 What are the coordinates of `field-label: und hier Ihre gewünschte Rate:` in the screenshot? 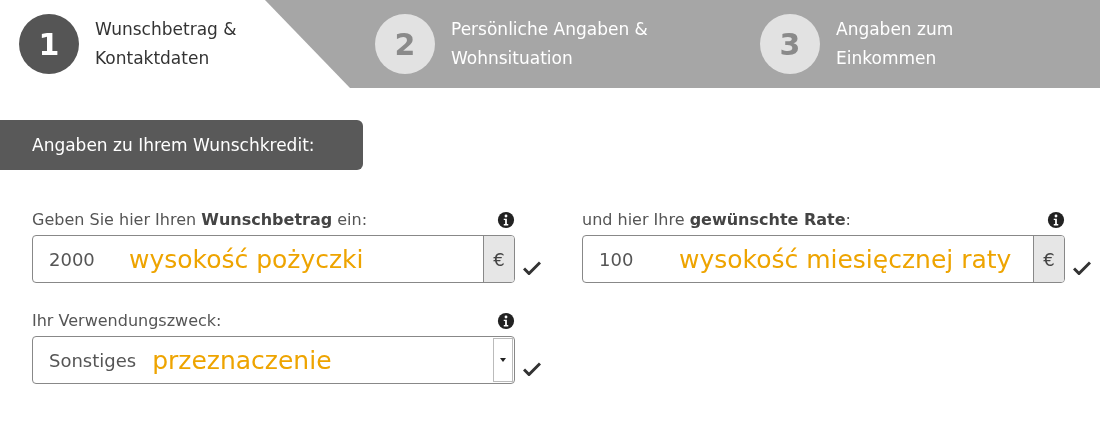 It's located at (716, 219).